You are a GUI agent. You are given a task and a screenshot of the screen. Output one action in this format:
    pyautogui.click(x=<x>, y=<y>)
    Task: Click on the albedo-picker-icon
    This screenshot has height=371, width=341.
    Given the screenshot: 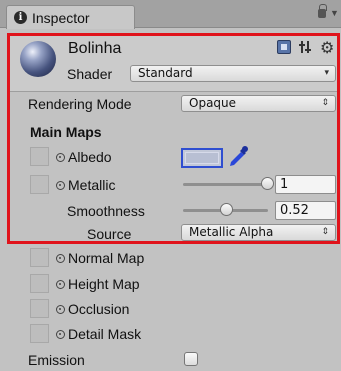 What is the action you would take?
    pyautogui.click(x=60, y=157)
    